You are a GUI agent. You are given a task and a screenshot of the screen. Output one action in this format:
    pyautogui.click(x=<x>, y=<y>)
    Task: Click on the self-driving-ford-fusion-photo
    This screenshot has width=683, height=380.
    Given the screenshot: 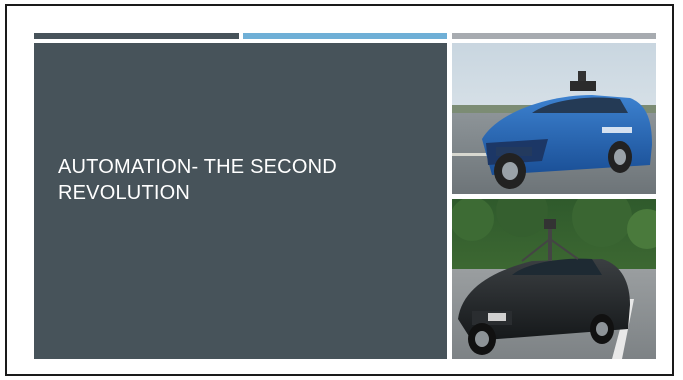 What is the action you would take?
    pyautogui.click(x=554, y=118)
    